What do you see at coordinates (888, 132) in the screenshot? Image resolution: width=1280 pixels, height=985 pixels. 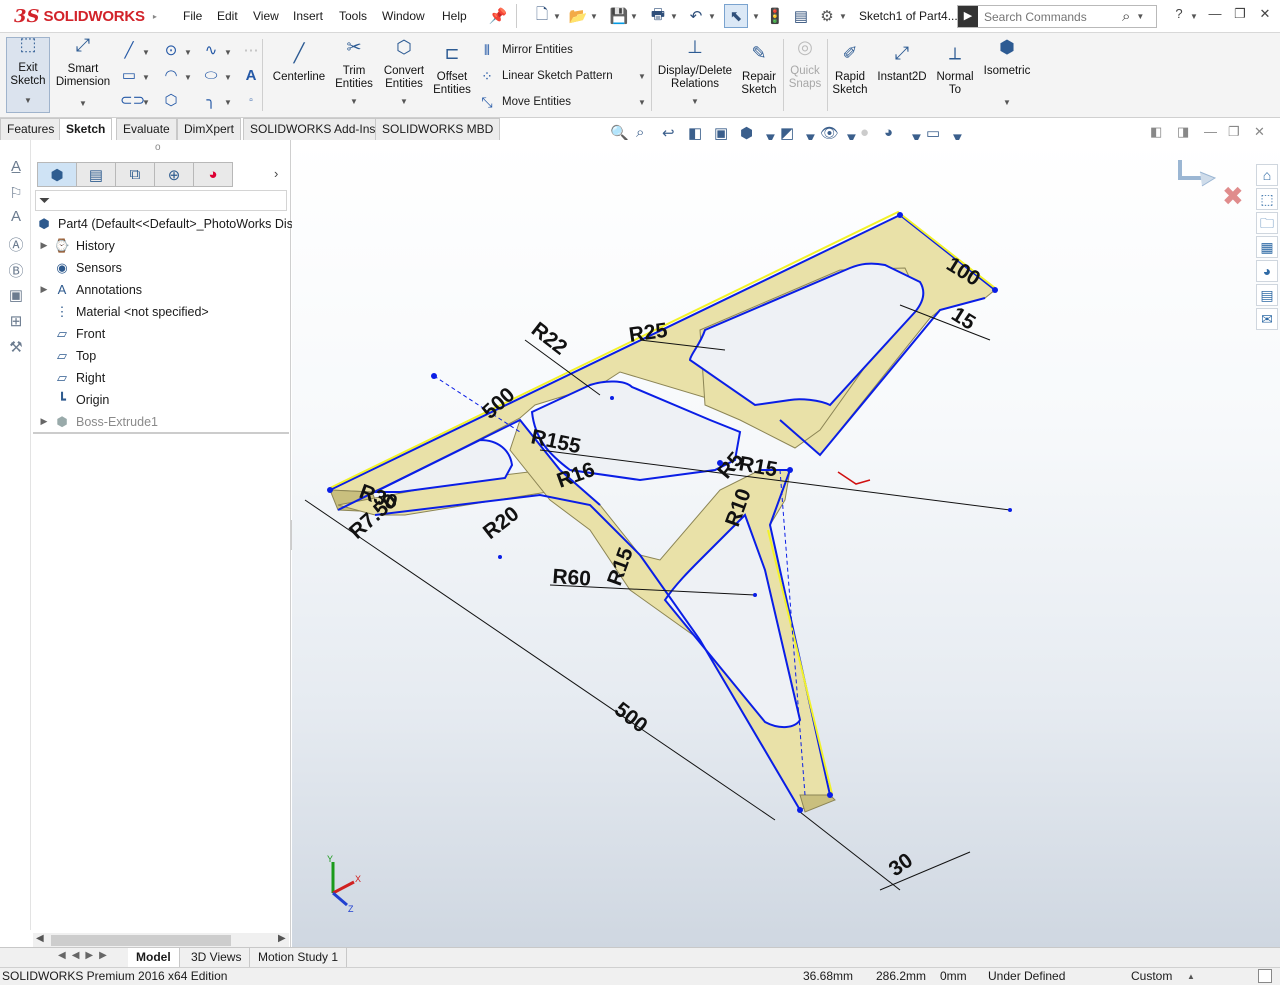 I see `apply-scene-icon: ◕` at bounding box center [888, 132].